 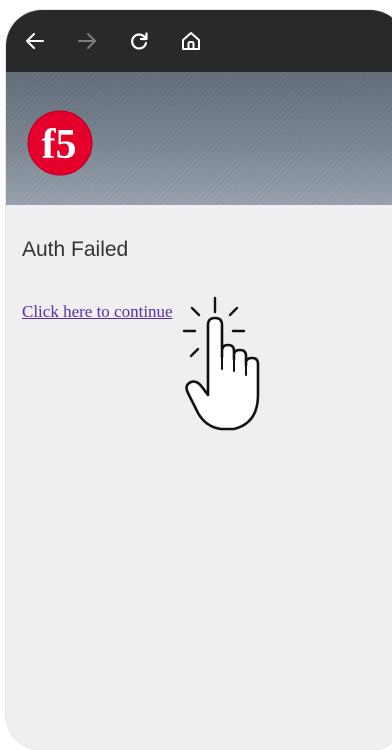 I want to click on continue-link: Click here to continue, so click(x=97, y=312).